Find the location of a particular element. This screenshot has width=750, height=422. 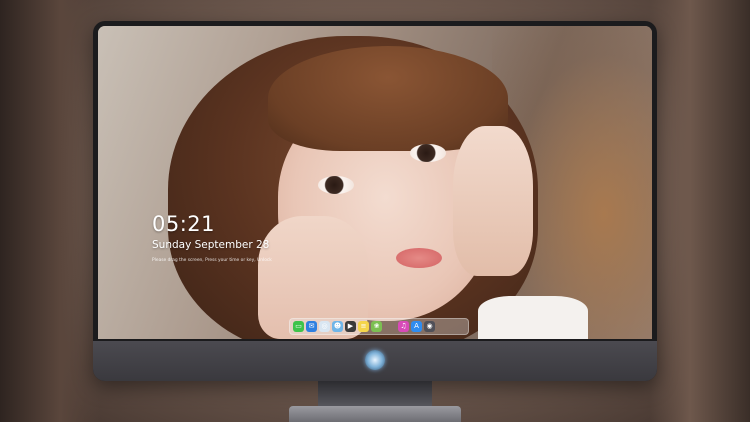

monitor-chin is located at coordinates (375, 361).